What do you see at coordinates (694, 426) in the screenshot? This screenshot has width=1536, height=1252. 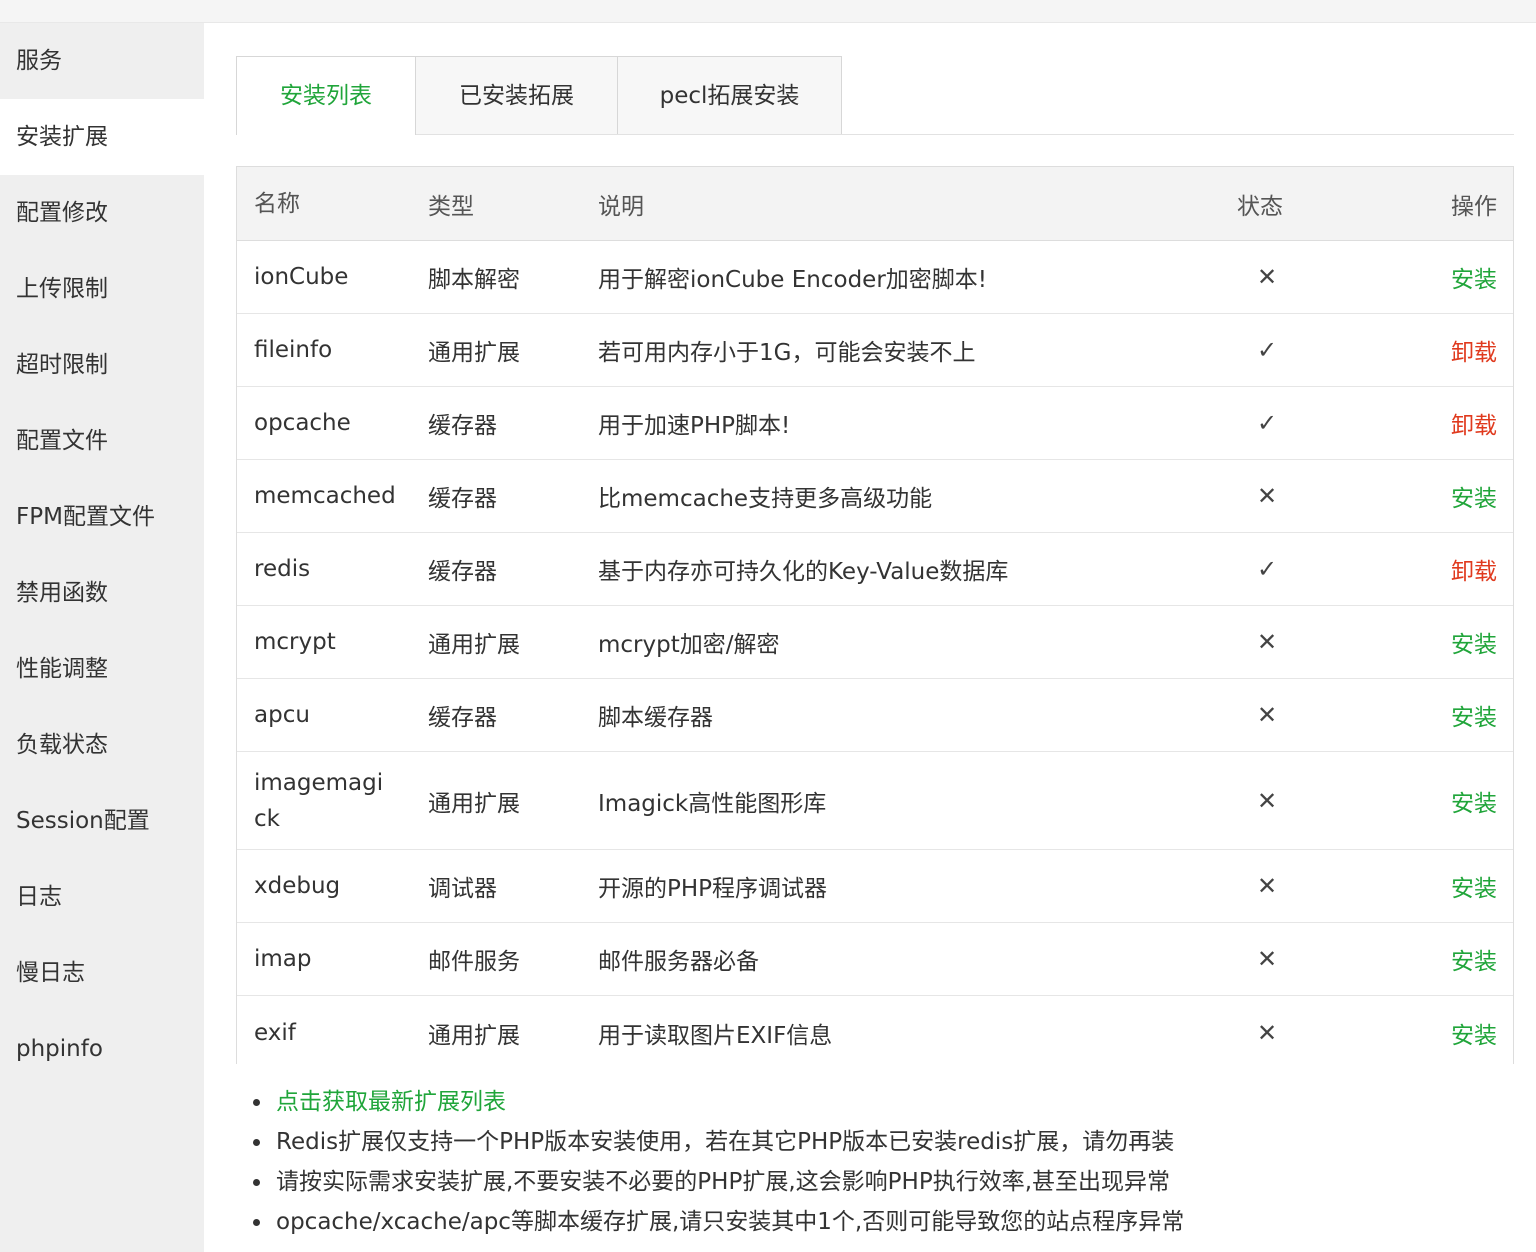 I see `extension-description: 用于加速PHP脚本!` at bounding box center [694, 426].